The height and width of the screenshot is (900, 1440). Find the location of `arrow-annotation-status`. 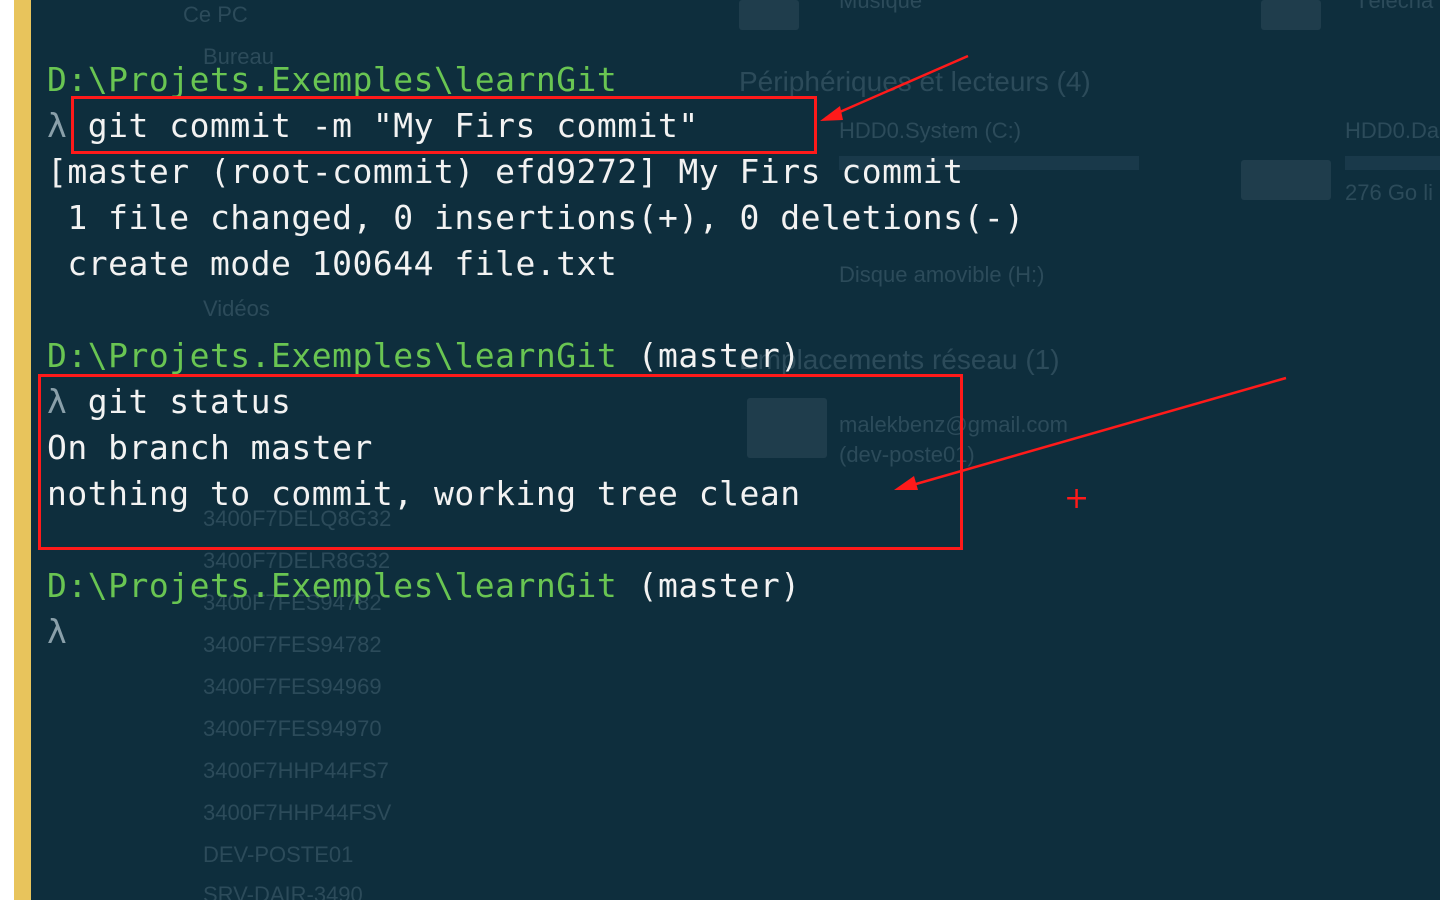

arrow-annotation-status is located at coordinates (1090, 433).